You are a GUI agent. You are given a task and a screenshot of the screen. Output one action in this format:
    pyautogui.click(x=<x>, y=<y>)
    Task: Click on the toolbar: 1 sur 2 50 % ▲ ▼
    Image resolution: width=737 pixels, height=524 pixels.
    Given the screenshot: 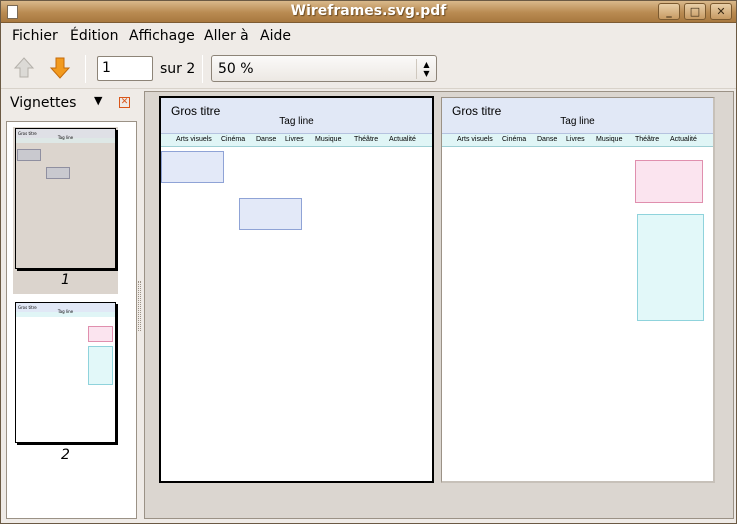 What is the action you would take?
    pyautogui.click(x=368, y=69)
    